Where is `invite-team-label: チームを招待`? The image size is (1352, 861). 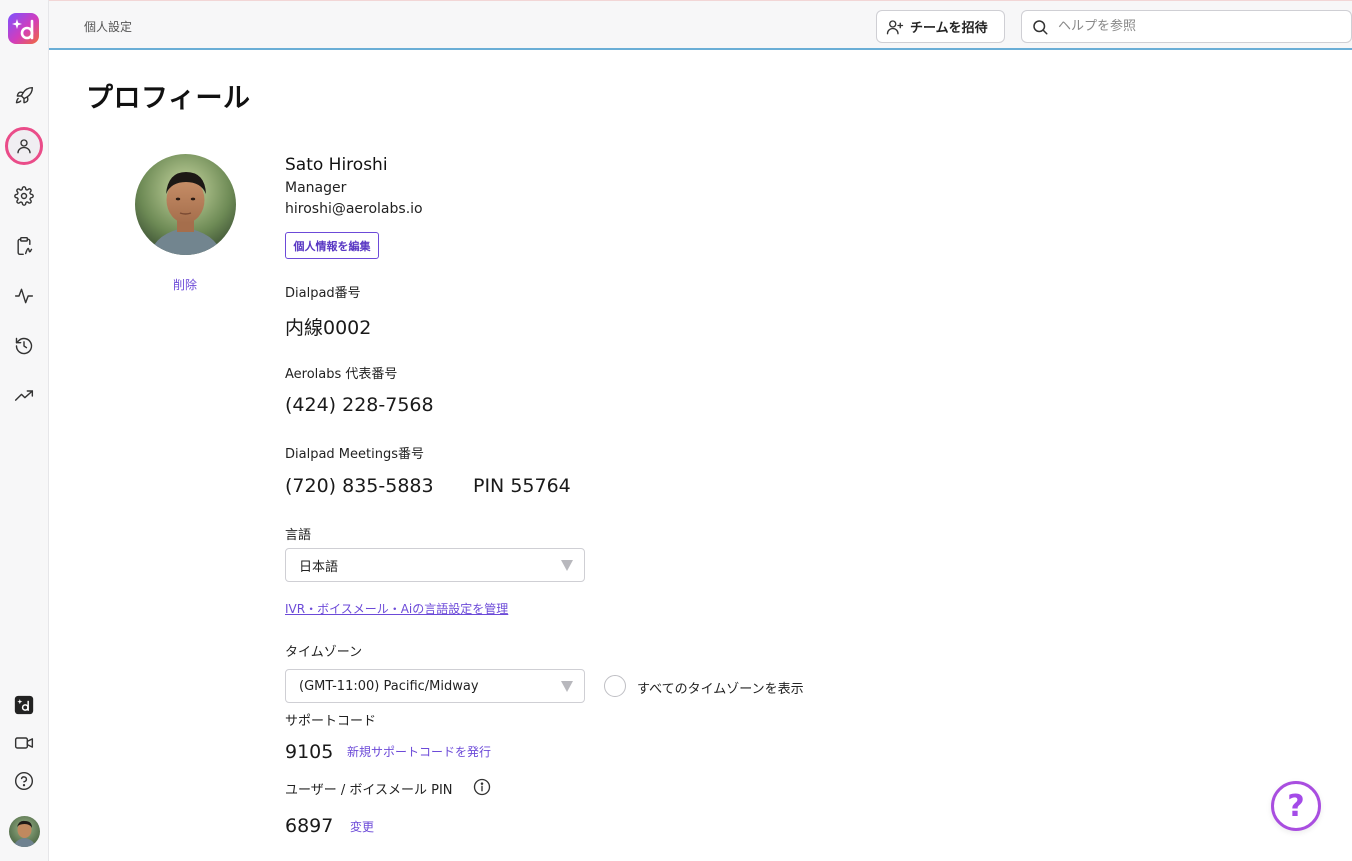
invite-team-label: チームを招待 is located at coordinates (949, 28).